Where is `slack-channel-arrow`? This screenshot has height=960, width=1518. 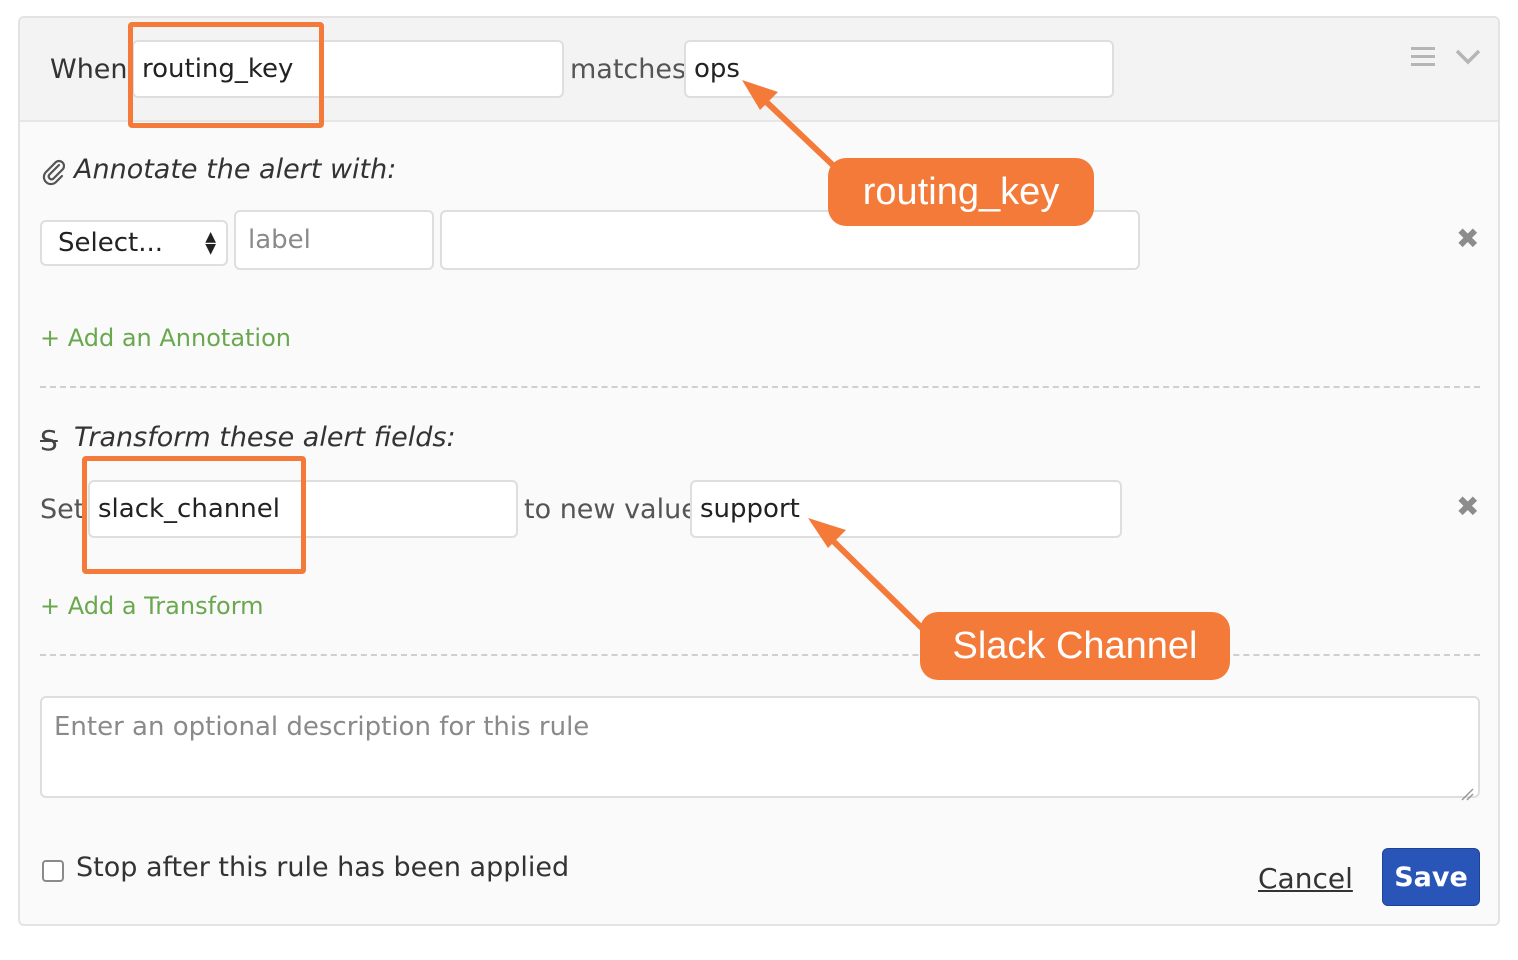
slack-channel-arrow is located at coordinates (868, 576).